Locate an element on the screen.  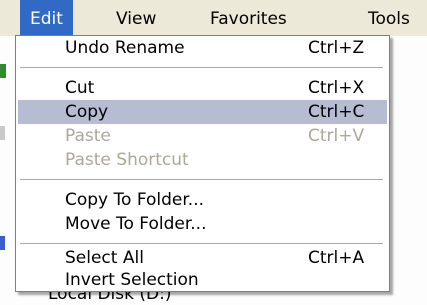
menu-item-label: Undo Rename is located at coordinates (125, 48).